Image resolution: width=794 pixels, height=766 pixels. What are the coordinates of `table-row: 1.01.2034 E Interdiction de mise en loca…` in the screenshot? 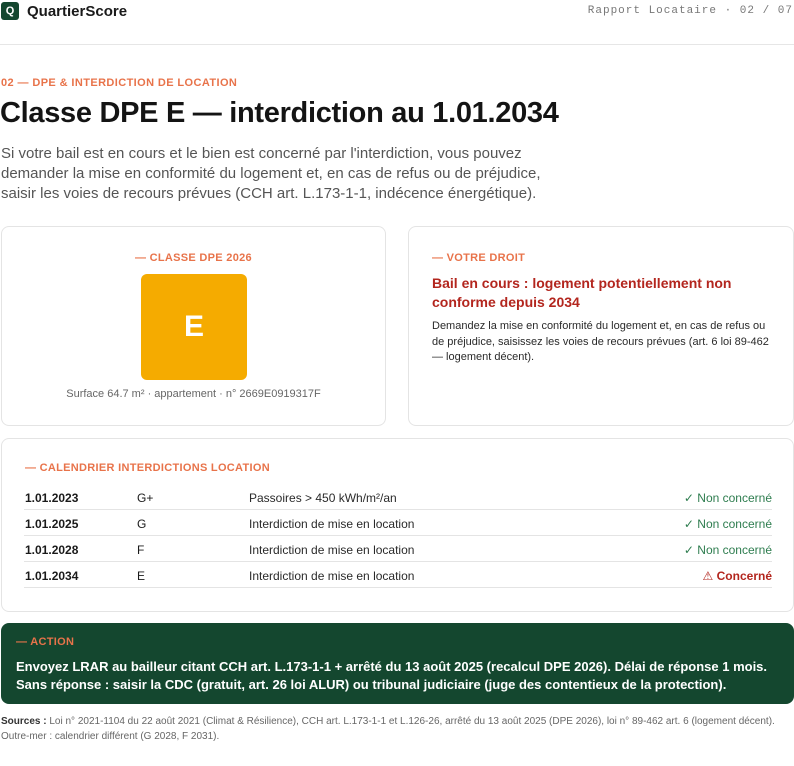 It's located at (398, 575).